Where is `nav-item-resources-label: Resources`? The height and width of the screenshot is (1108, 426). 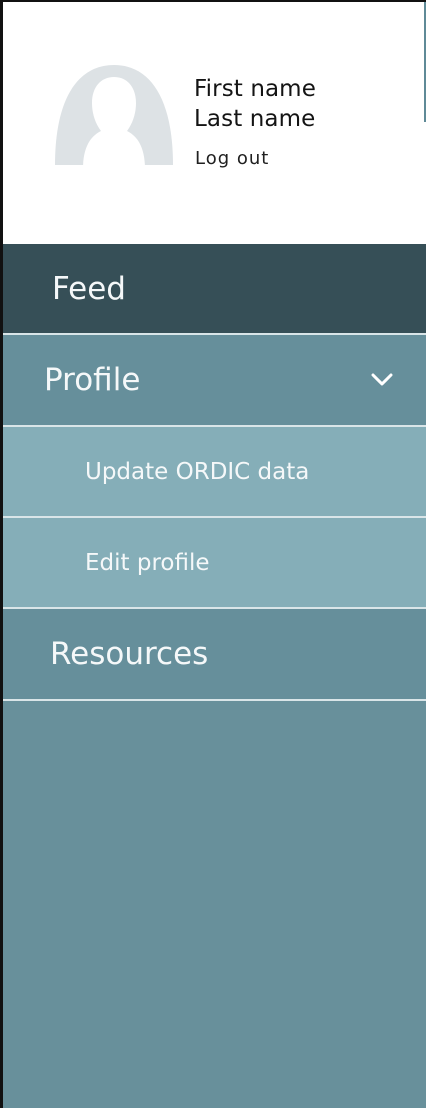
nav-item-resources-label: Resources is located at coordinates (129, 654).